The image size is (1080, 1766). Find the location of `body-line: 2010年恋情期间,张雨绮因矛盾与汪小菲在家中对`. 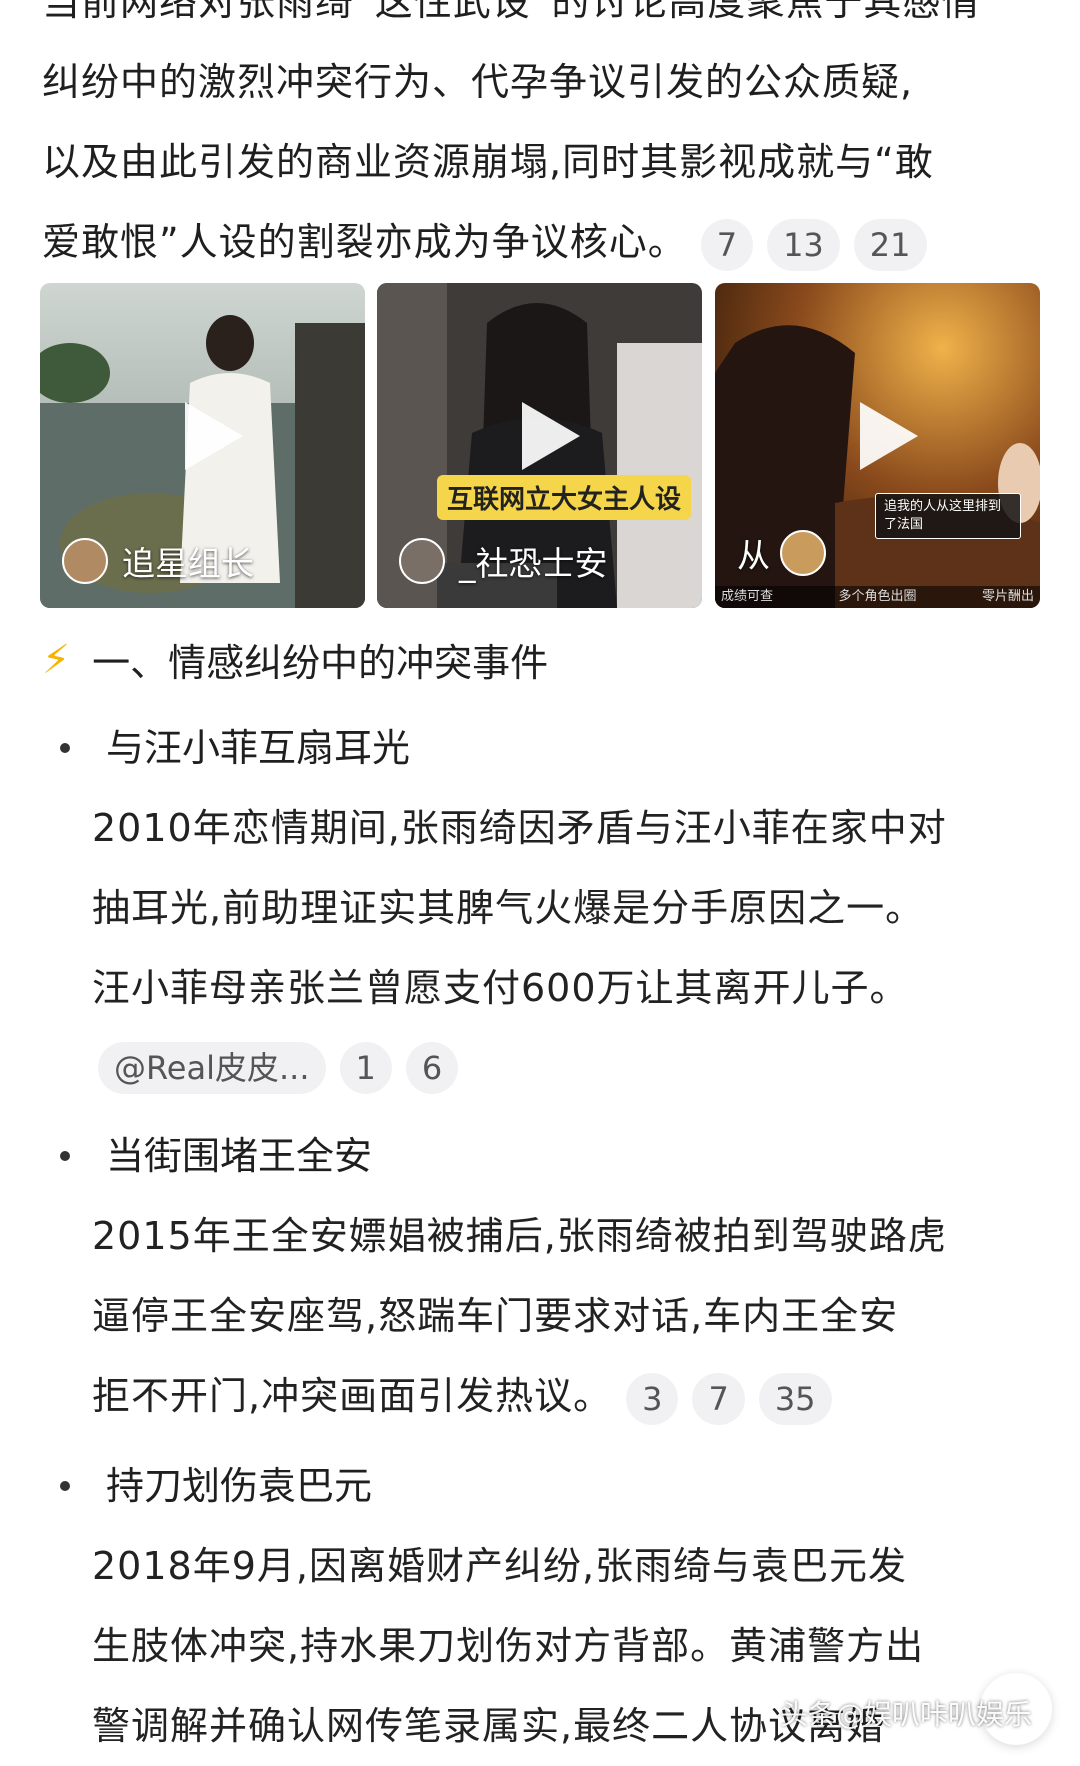

body-line: 2010年恋情期间,张雨绮因矛盾与汪小菲在家中对 is located at coordinates (519, 828).